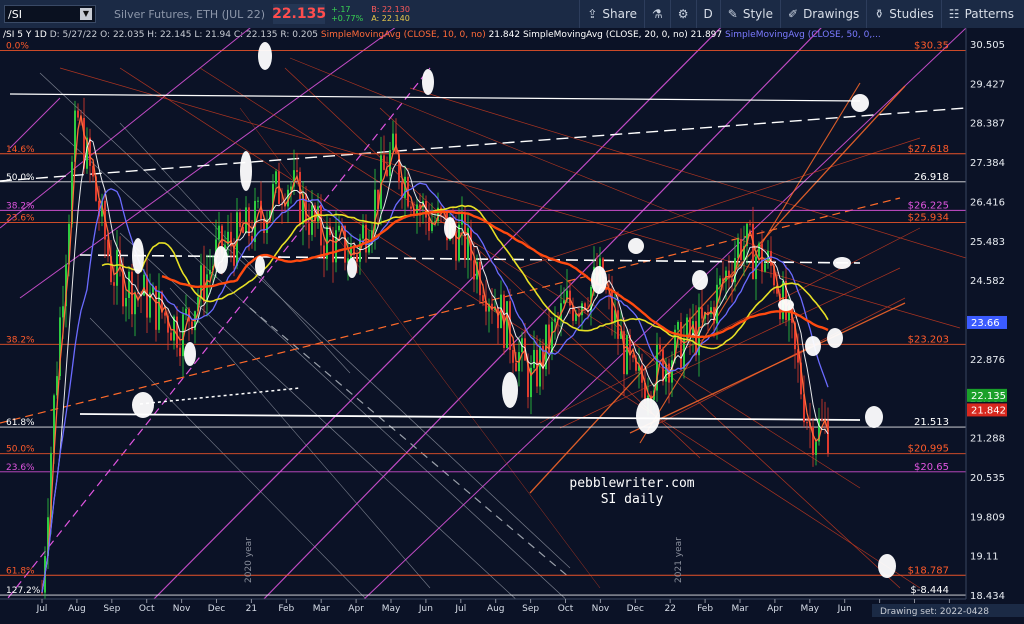  I want to click on fib-price-label: $26.225, so click(928, 205).